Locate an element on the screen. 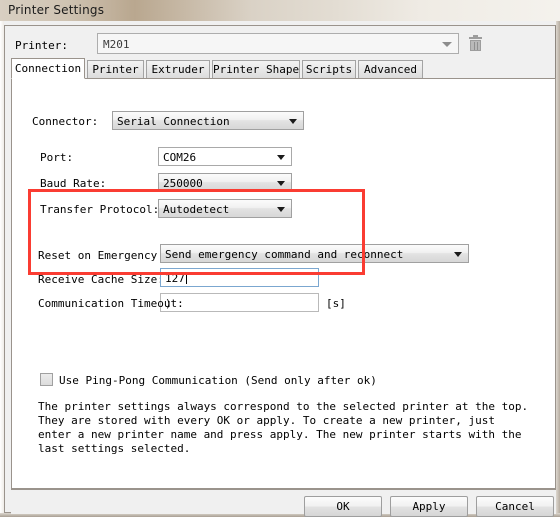 The height and width of the screenshot is (517, 560). dialog-right-edge is located at coordinates (558, 269).